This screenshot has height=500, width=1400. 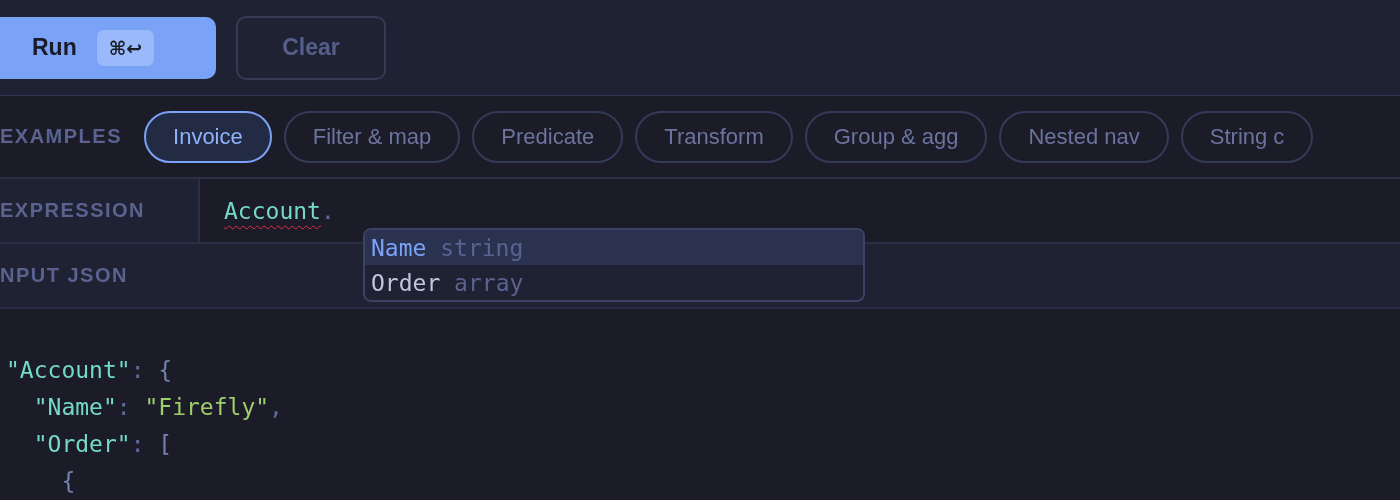 I want to click on example-chip: Invoice, so click(x=208, y=136).